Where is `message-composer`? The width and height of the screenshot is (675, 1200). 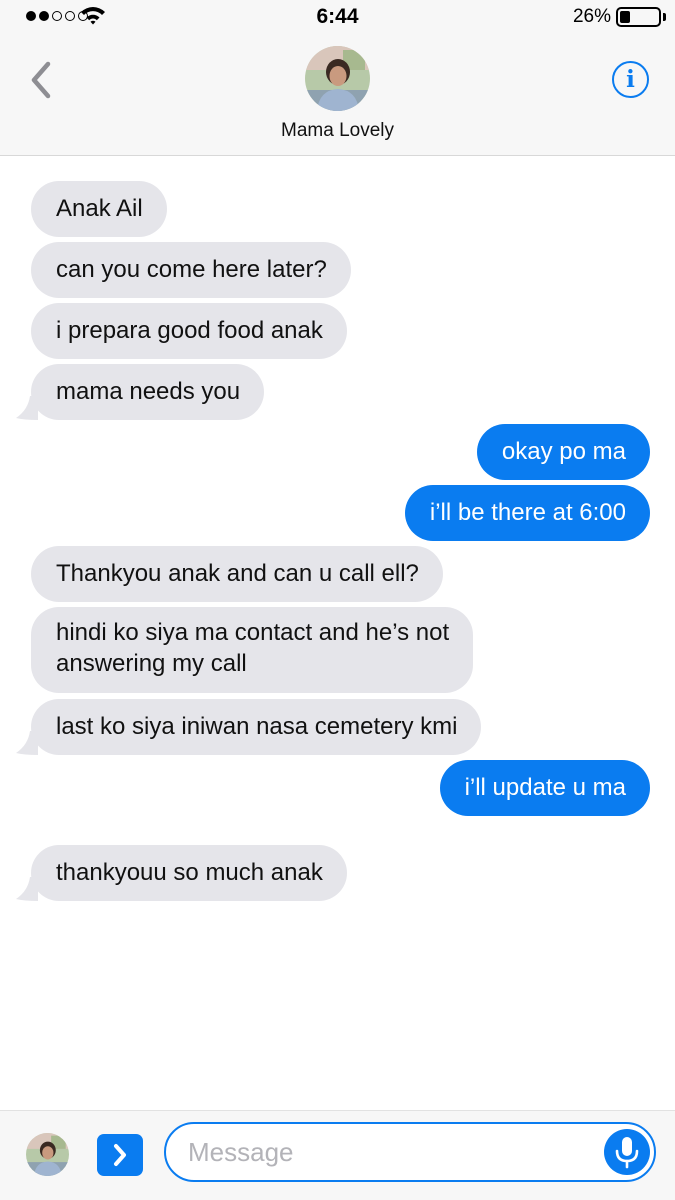
message-composer is located at coordinates (337, 1155).